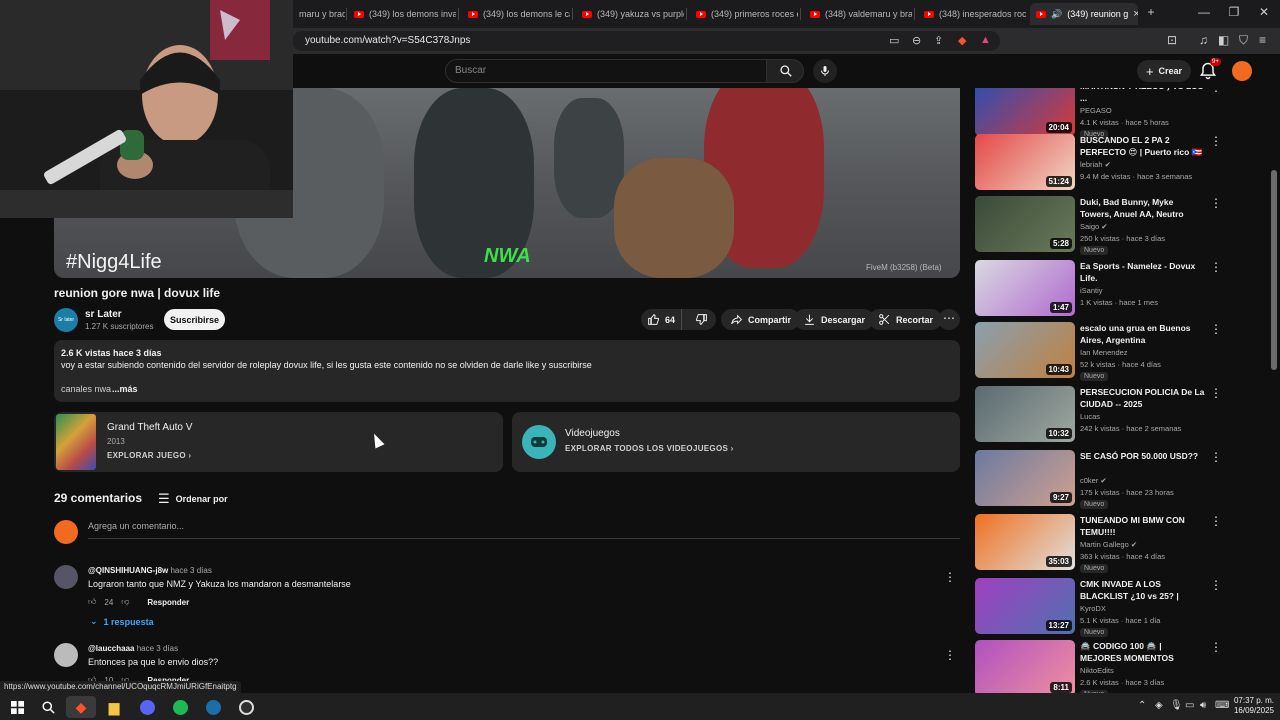 Image resolution: width=1280 pixels, height=720 pixels. Describe the element at coordinates (1223, 40) in the screenshot. I see `split-view-icon: ◧` at that location.